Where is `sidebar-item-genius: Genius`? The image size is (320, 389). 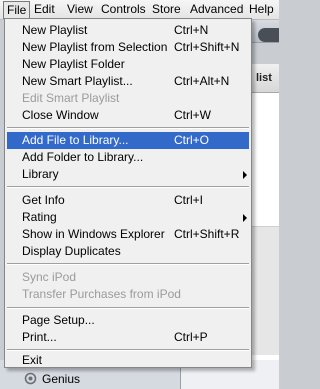
sidebar-item-genius: Genius is located at coordinates (61, 379).